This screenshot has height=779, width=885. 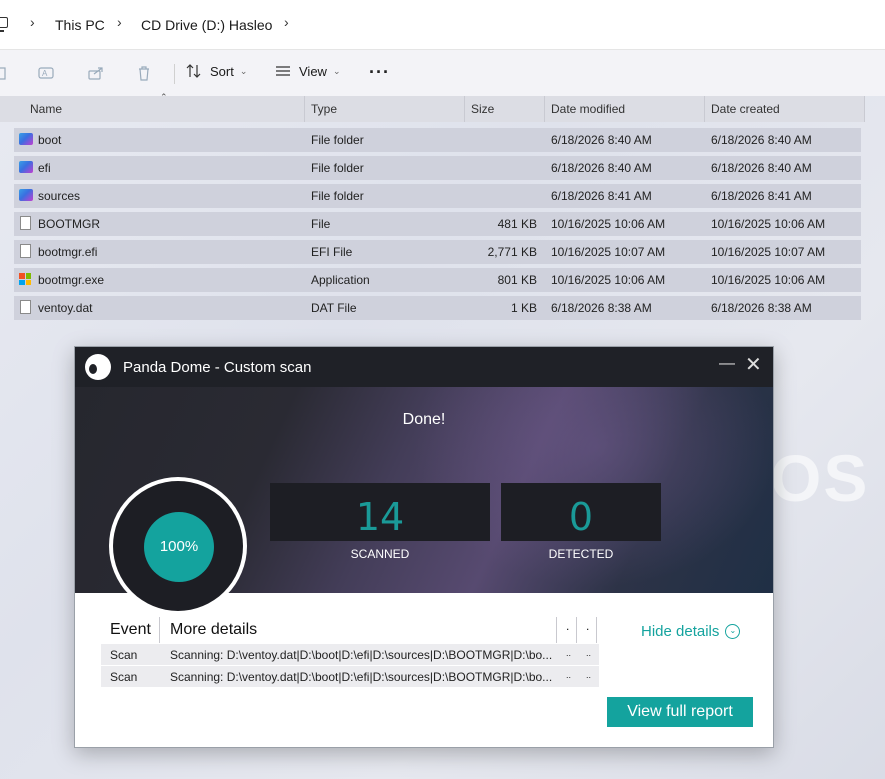 What do you see at coordinates (68, 252) in the screenshot?
I see `file-name: bootmgr.efi` at bounding box center [68, 252].